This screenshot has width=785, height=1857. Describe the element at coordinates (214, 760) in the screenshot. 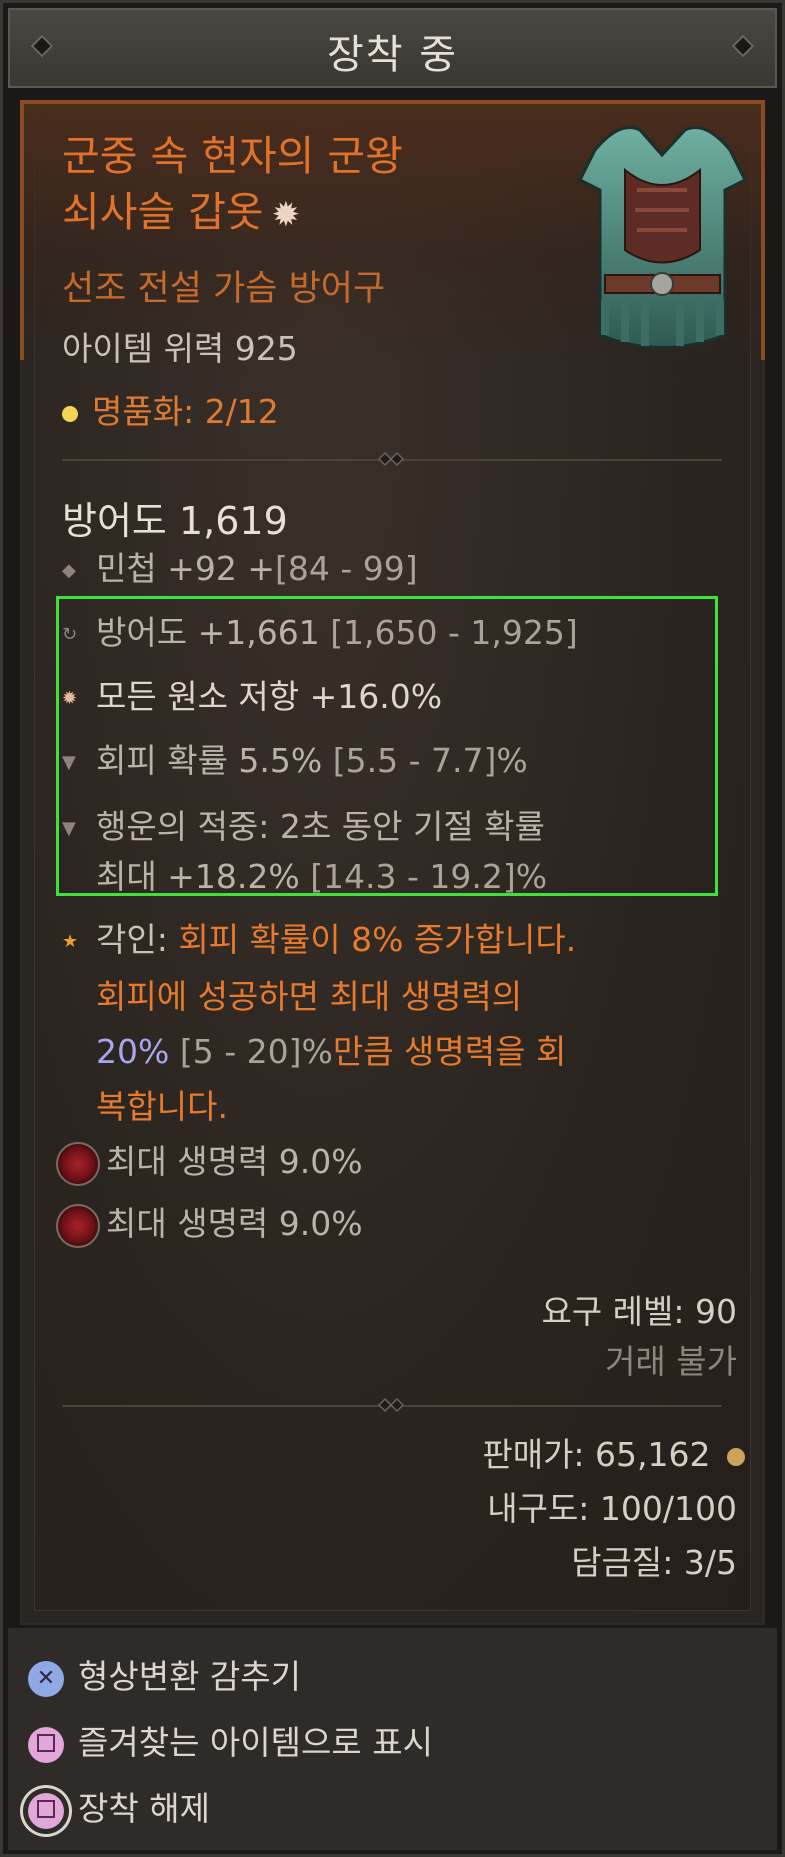

I see `affix-label: 회피 확률 5.5%` at that location.